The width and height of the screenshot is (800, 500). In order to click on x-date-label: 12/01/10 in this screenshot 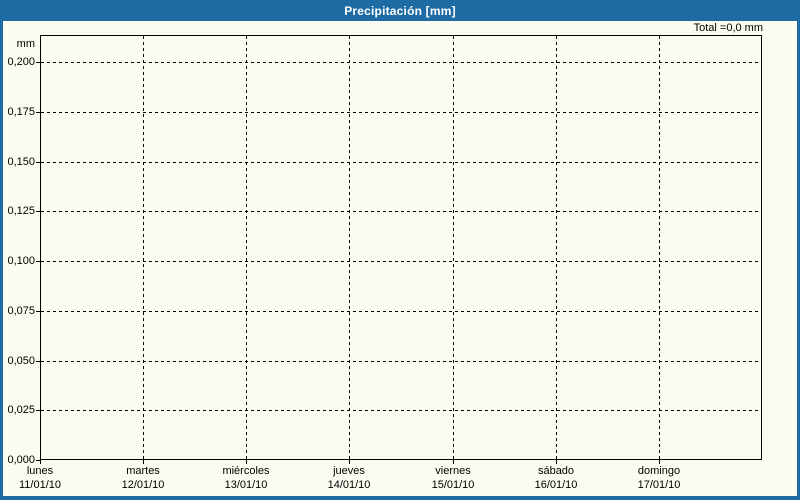, I will do `click(143, 485)`.